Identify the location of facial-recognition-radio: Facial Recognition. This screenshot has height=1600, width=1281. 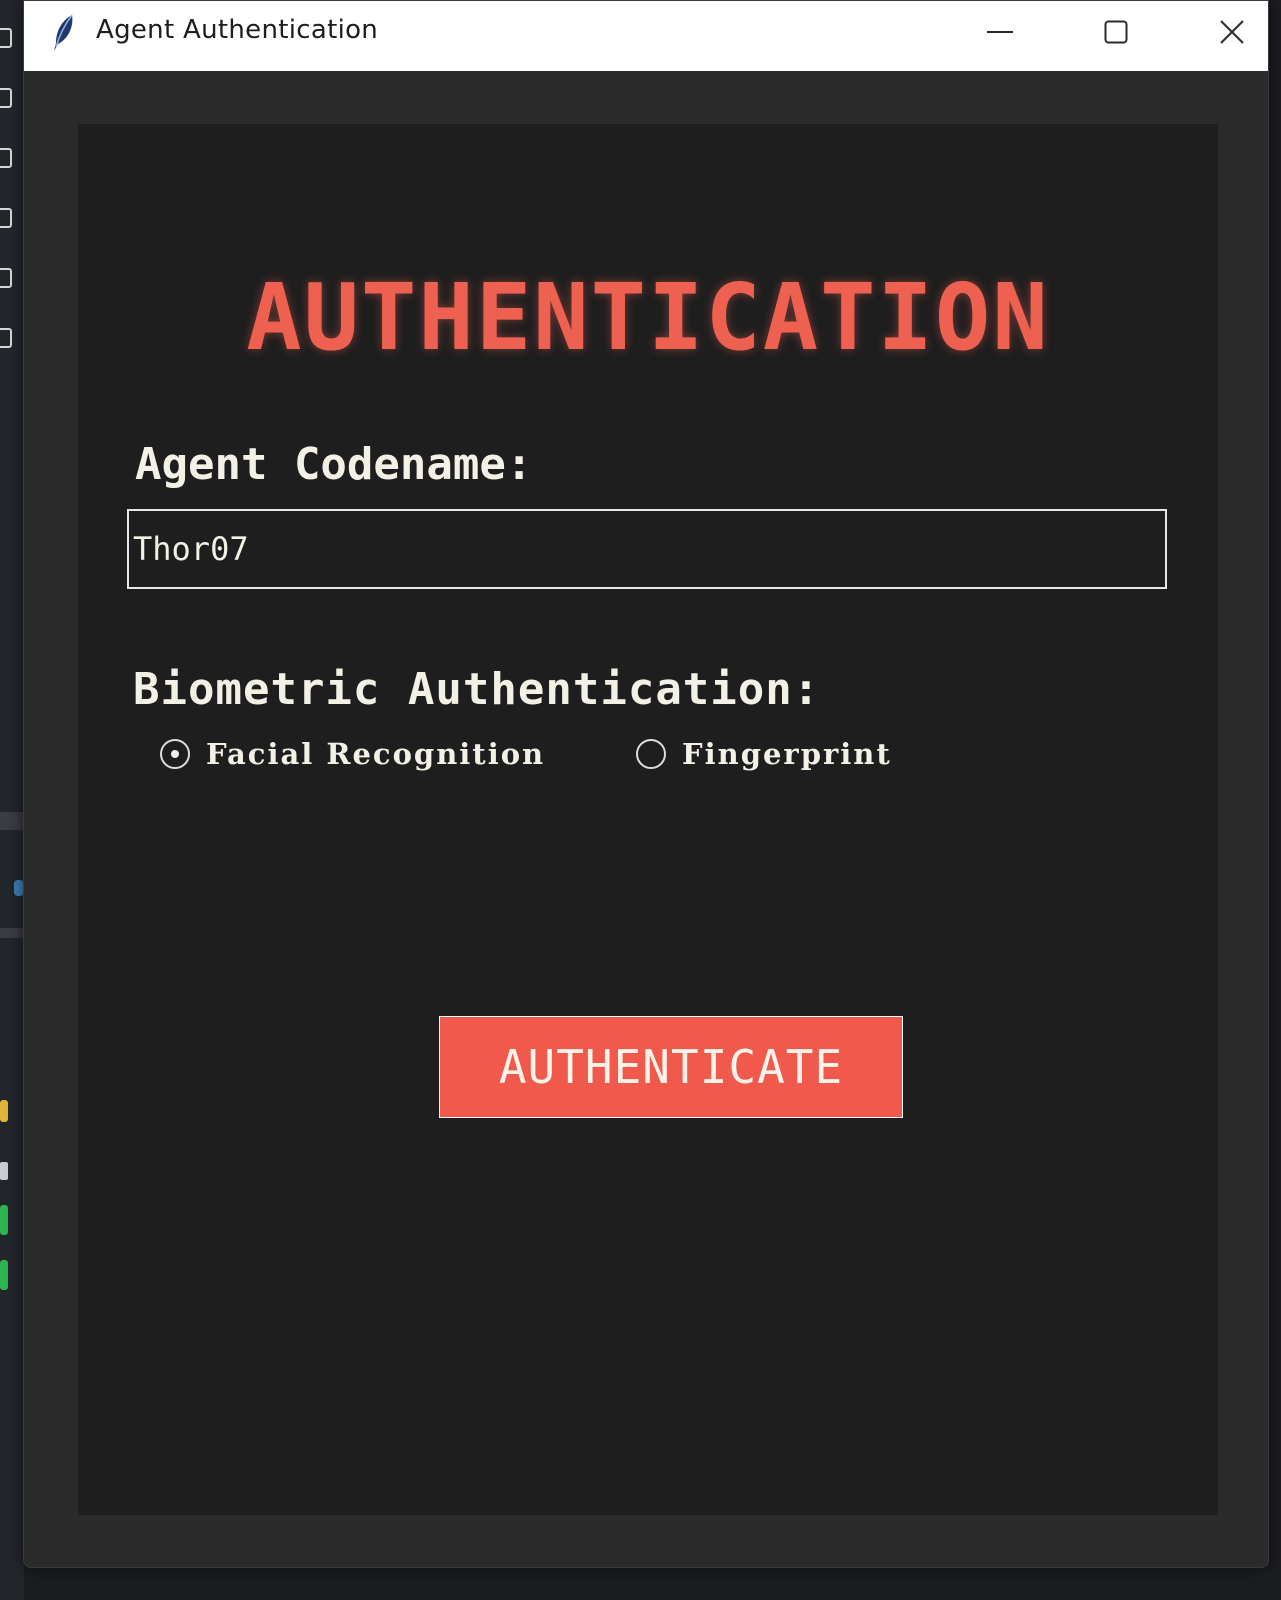
(352, 754).